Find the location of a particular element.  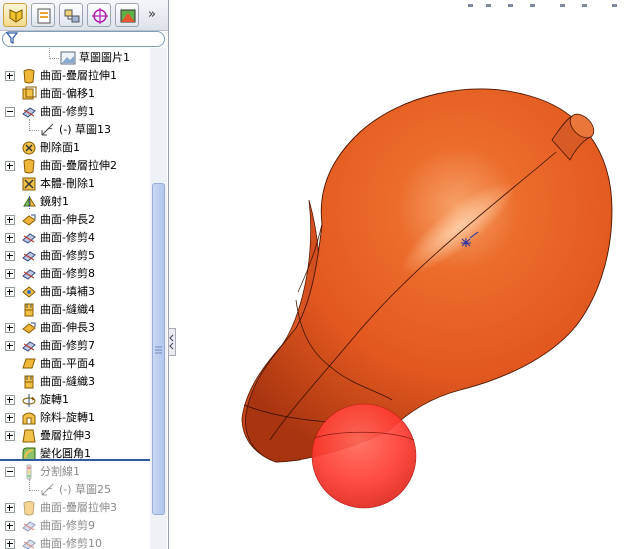

tree-item: 除料-旋轉1 is located at coordinates (75, 418).